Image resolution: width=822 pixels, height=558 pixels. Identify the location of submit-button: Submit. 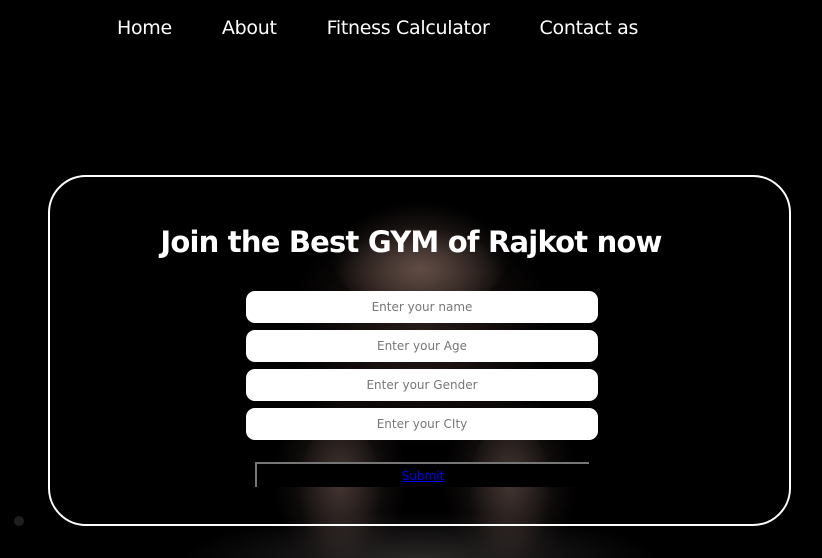
(422, 474).